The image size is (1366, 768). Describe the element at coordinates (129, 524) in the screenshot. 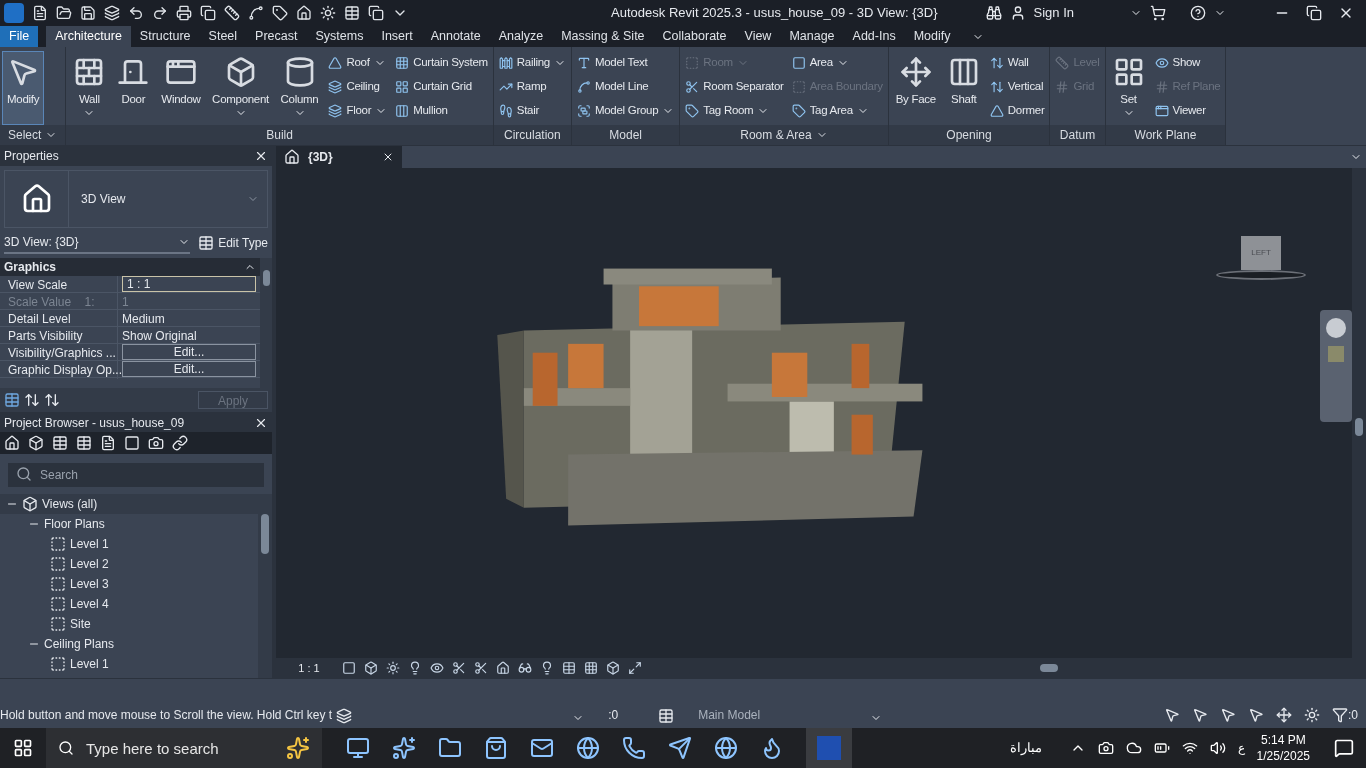

I see `tree-item: Floor Plans` at that location.